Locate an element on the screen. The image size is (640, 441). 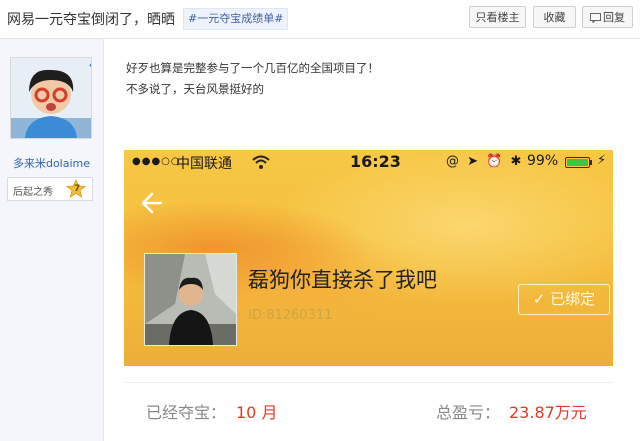
author-level: 后起之秀 7 is located at coordinates (50, 189).